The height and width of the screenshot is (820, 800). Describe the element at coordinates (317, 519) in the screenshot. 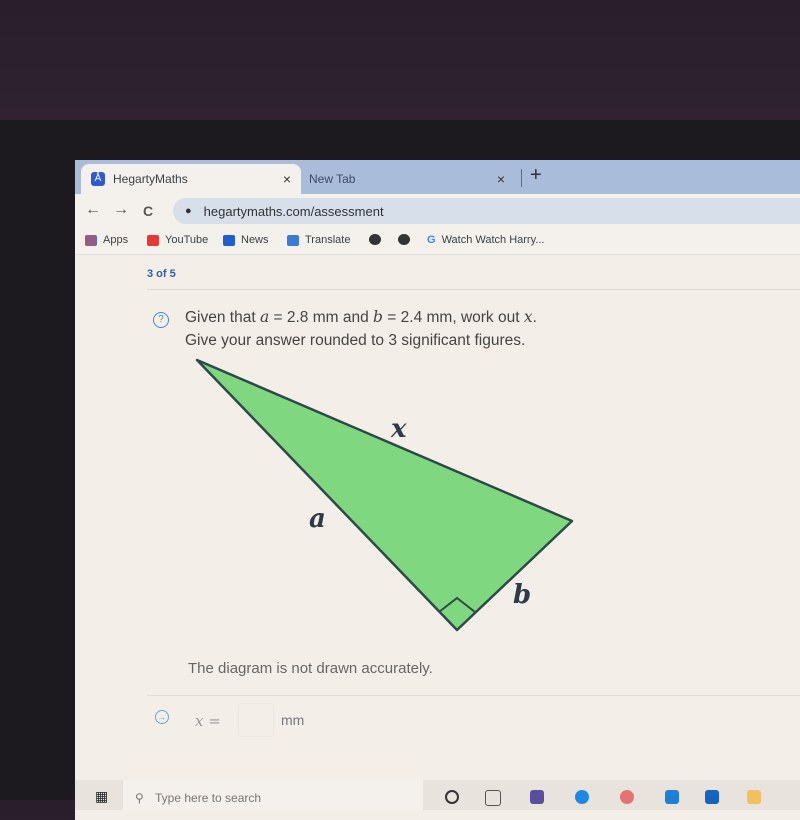

I see `label-a: a` at that location.